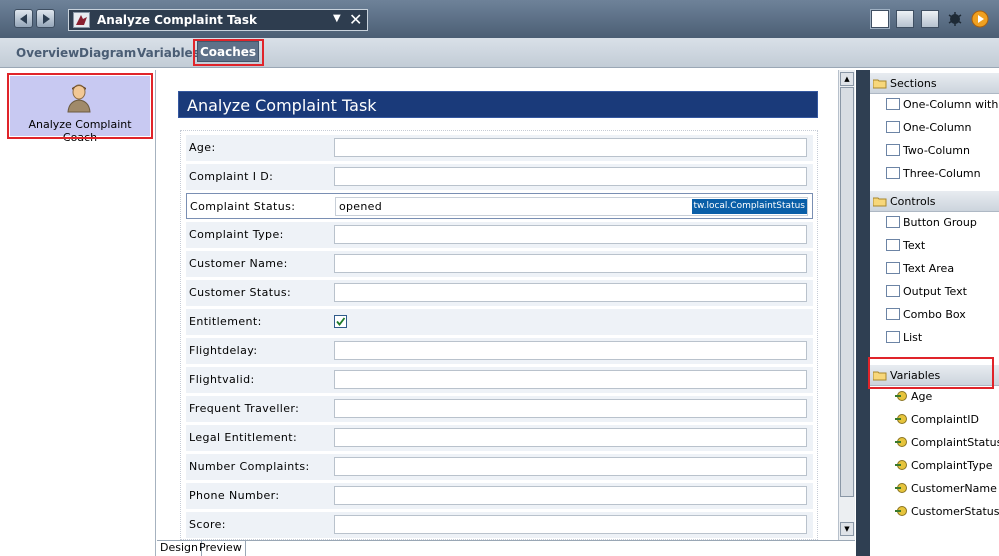 The height and width of the screenshot is (556, 999). I want to click on palette-item: Combo Box, so click(926, 315).